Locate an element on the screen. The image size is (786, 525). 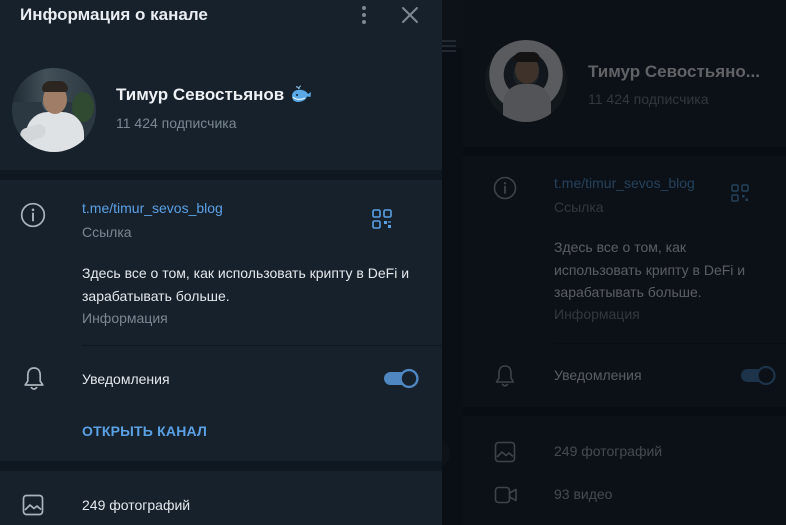
photo-icon is located at coordinates (33, 505).